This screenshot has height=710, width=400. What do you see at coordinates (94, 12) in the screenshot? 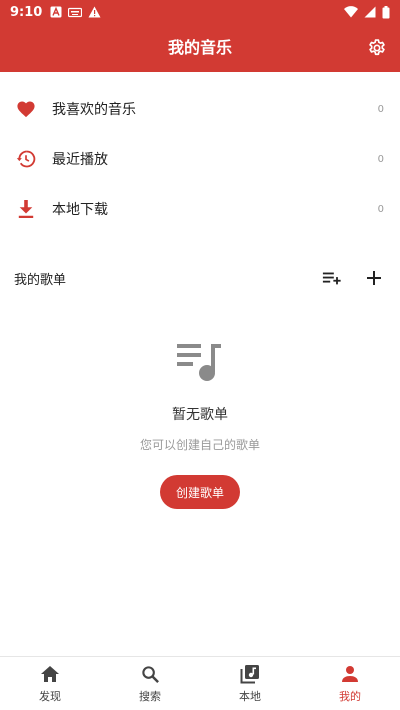
I see `warning-icon` at bounding box center [94, 12].